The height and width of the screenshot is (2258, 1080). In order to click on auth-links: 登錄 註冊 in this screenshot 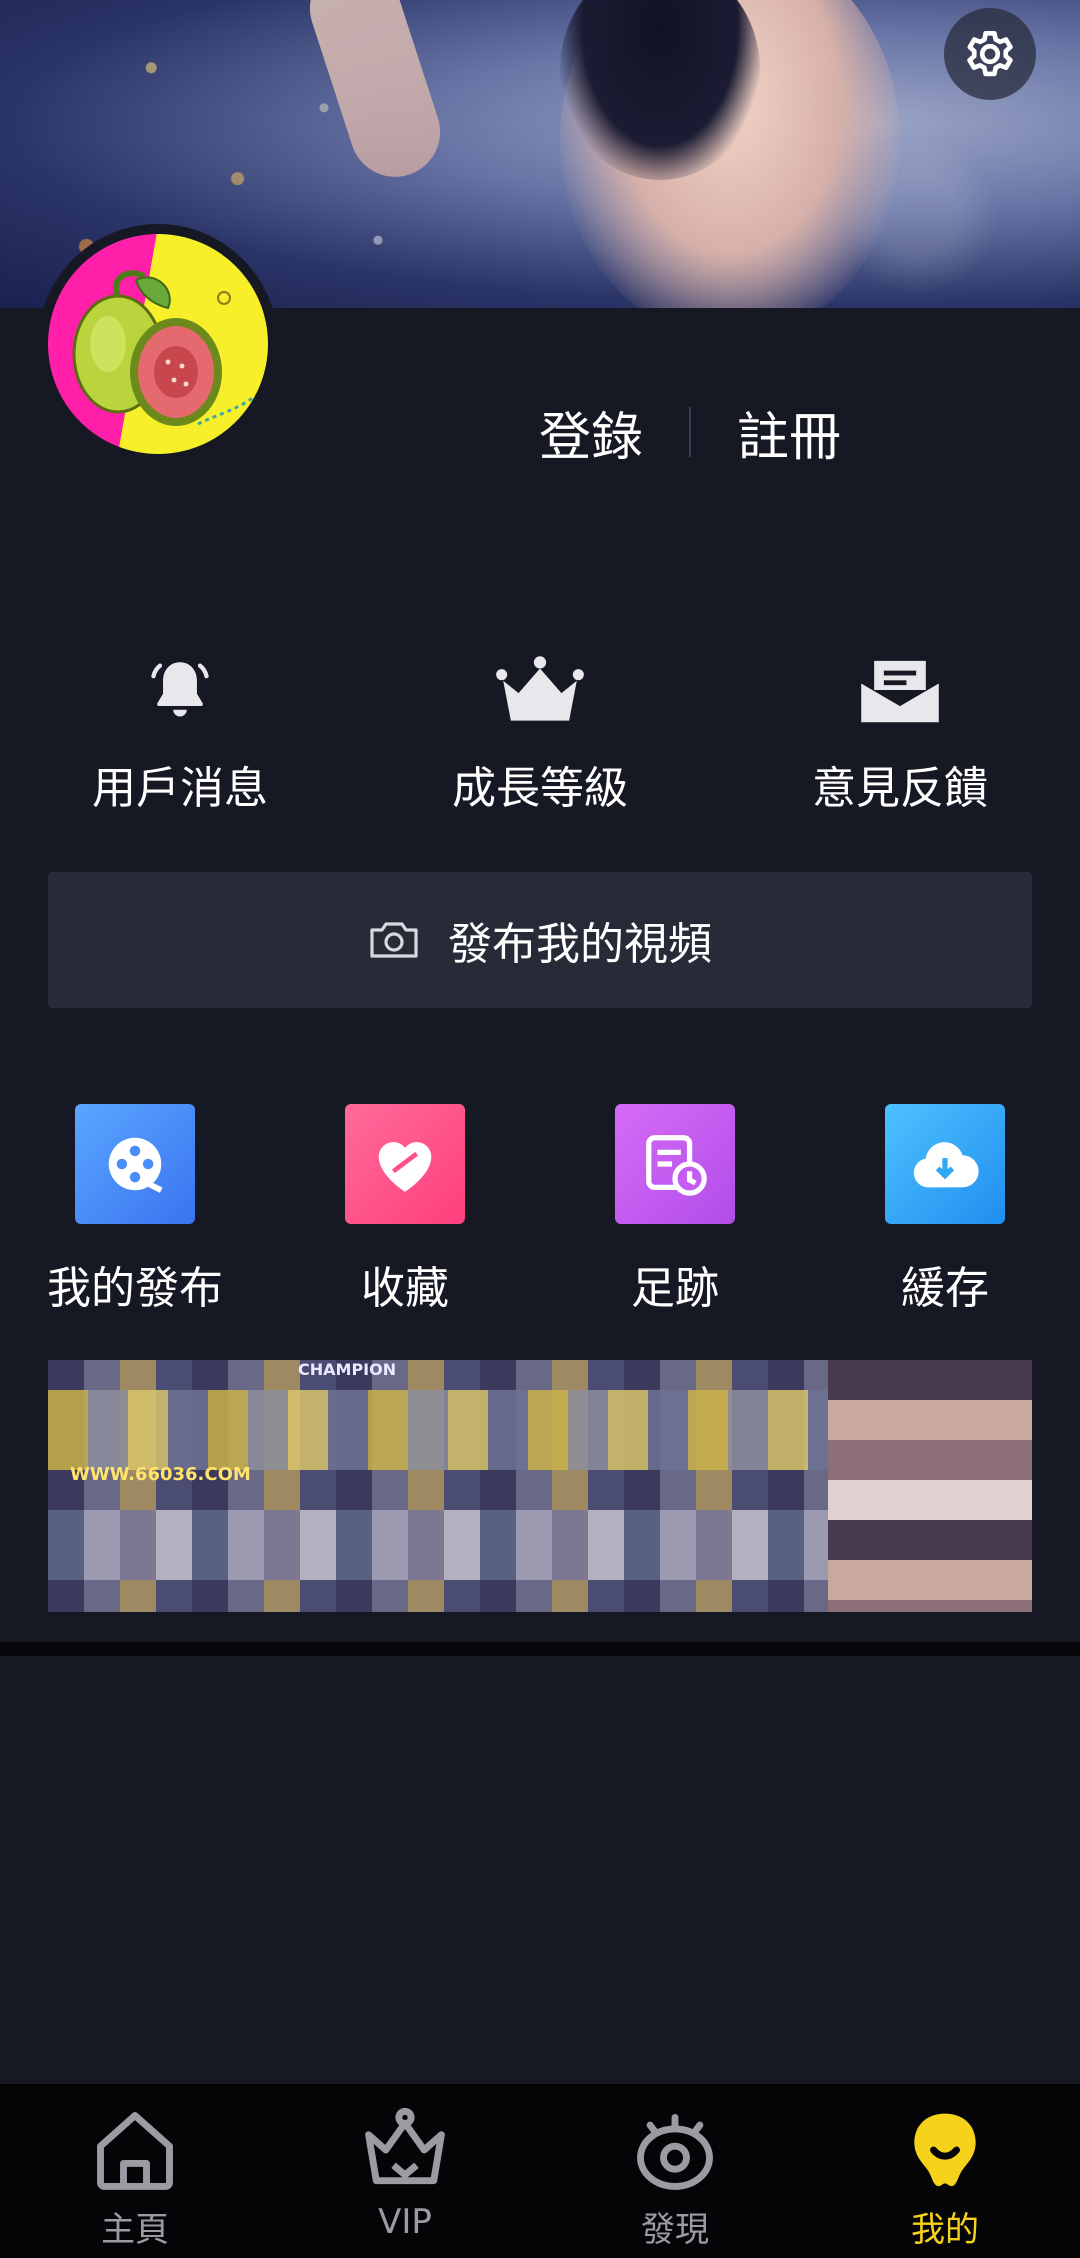, I will do `click(690, 432)`.